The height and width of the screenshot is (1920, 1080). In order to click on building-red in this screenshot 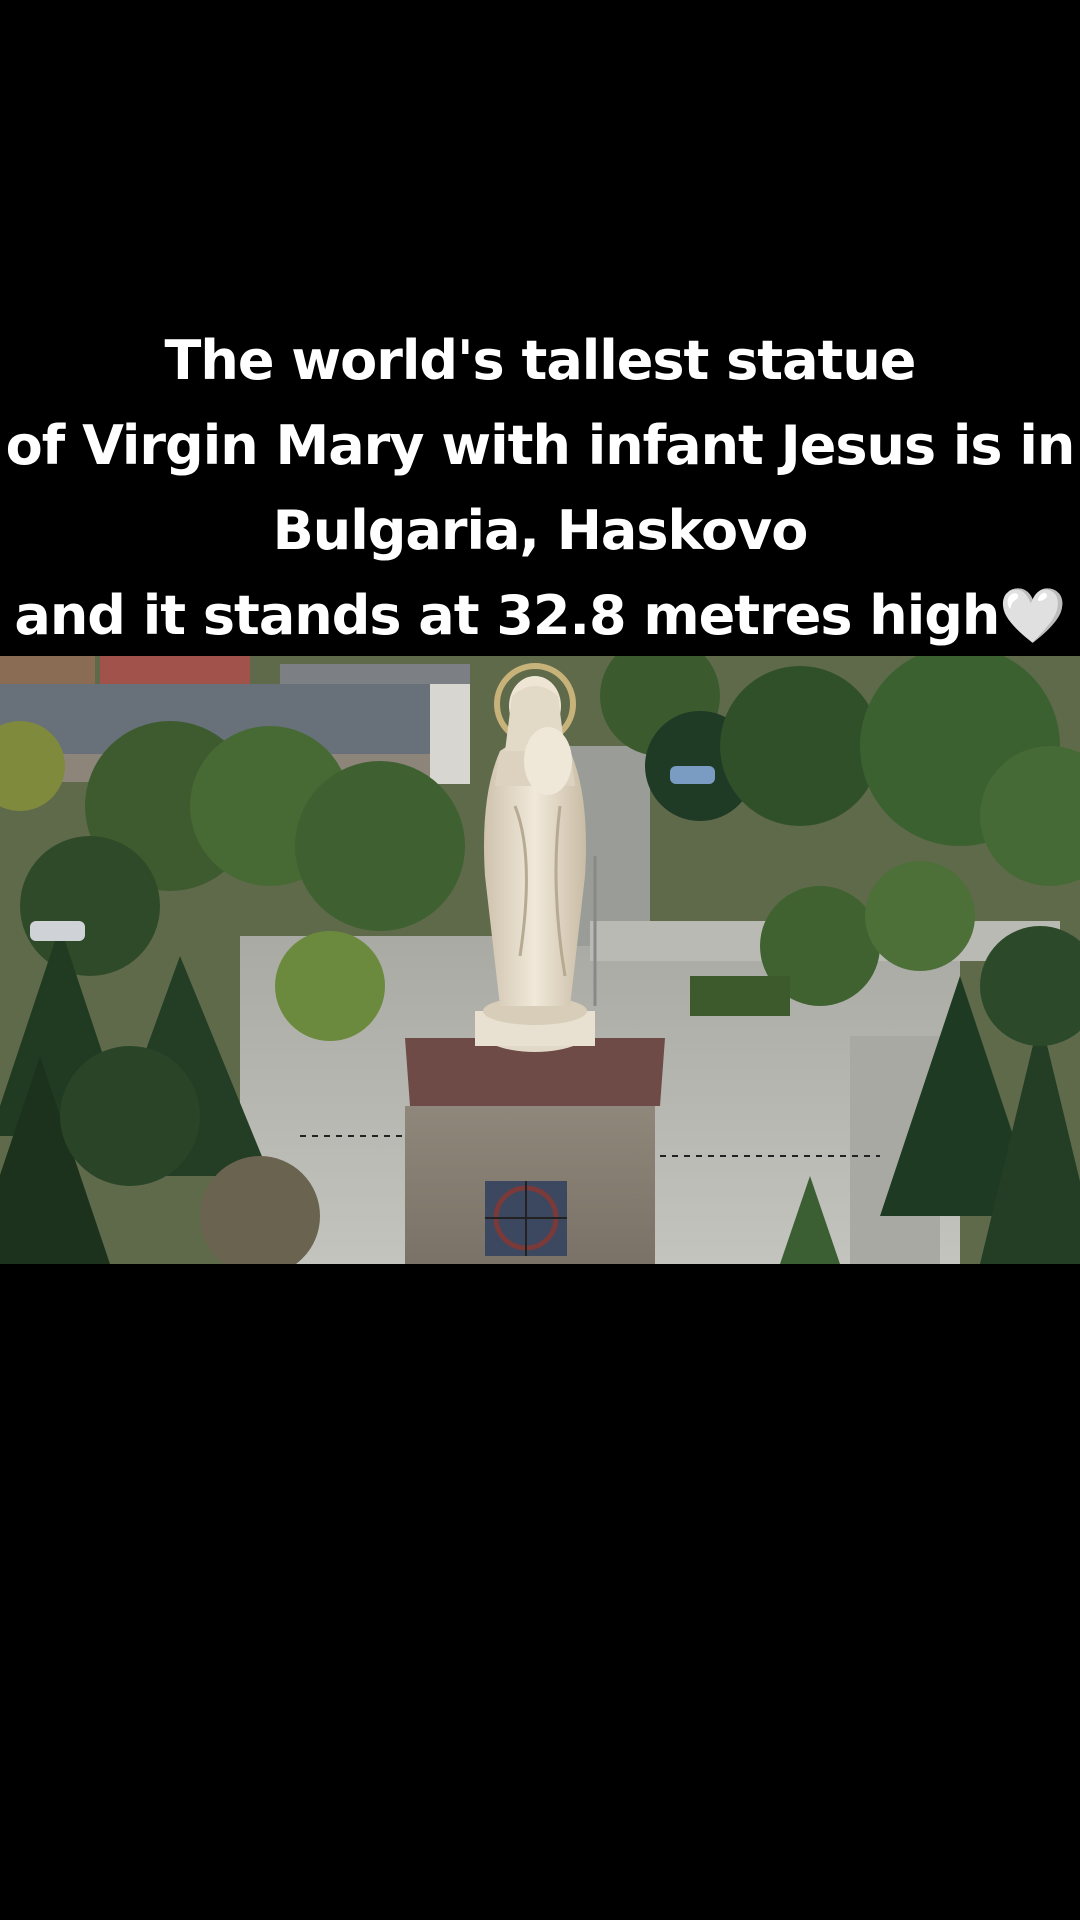, I will do `click(175, 671)`.